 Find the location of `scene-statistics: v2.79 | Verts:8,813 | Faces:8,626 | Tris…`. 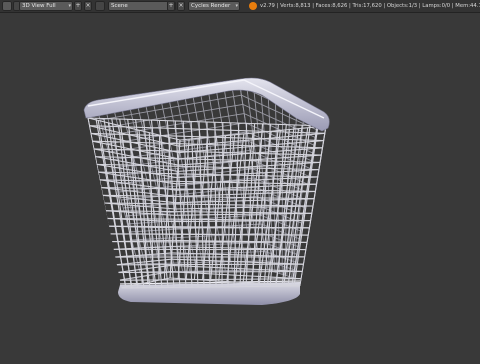

scene-statistics: v2.79 | Verts:8,813 | Faces:8,626 | Tris… is located at coordinates (370, 6).